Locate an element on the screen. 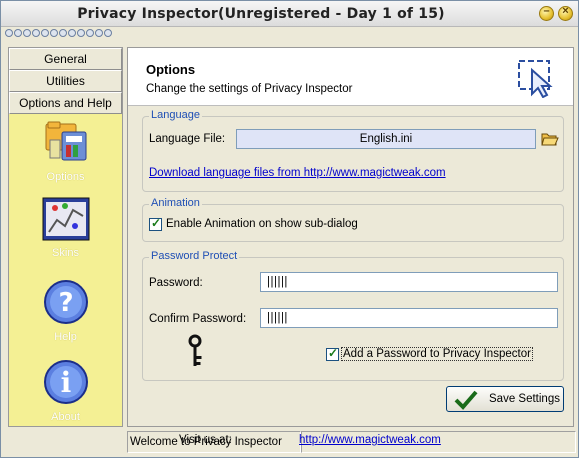  minimize-icon: – is located at coordinates (546, 11).